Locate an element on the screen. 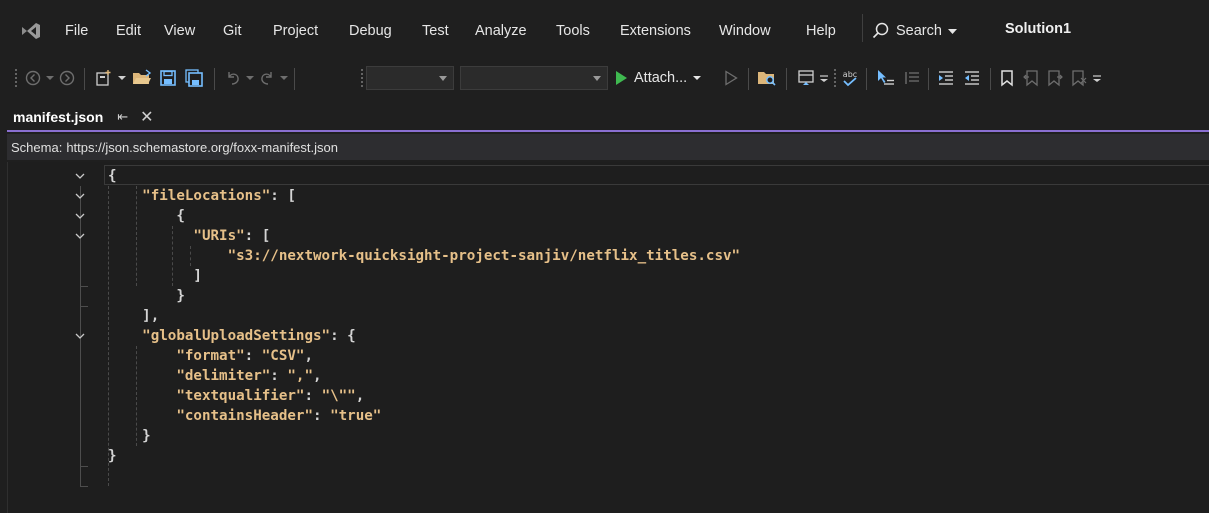 Image resolution: width=1209 pixels, height=513 pixels. json-key: "delimiter" is located at coordinates (189, 376).